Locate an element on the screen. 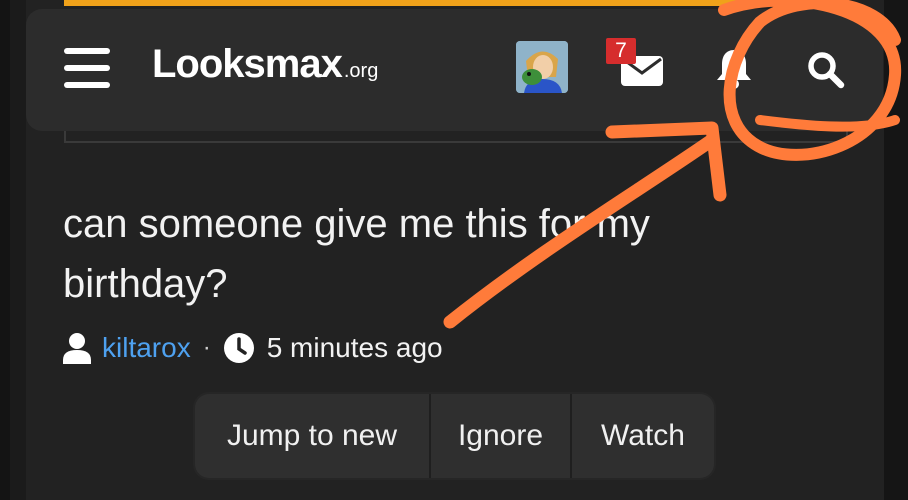 This screenshot has height=500, width=908. clock-icon is located at coordinates (238, 348).